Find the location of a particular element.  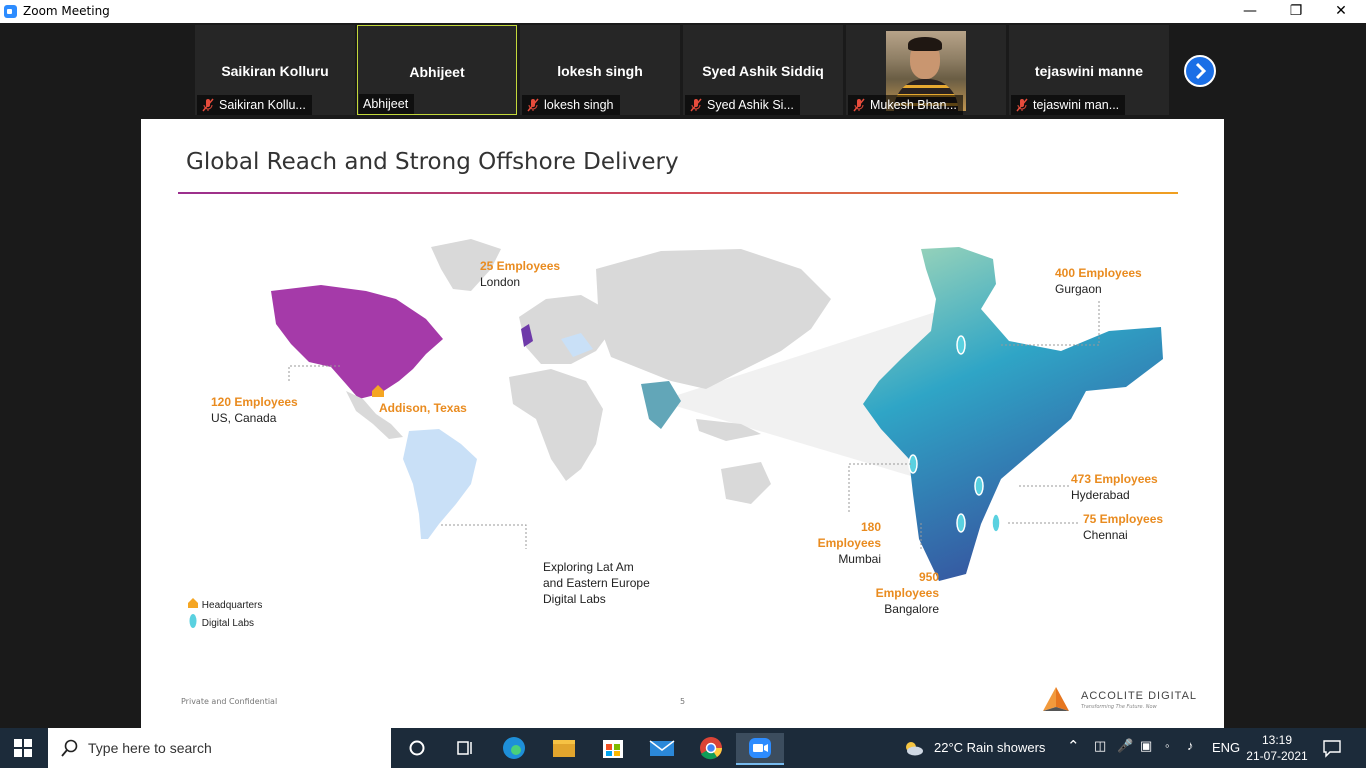

accolite-pyramid-icon is located at coordinates (1056, 699).